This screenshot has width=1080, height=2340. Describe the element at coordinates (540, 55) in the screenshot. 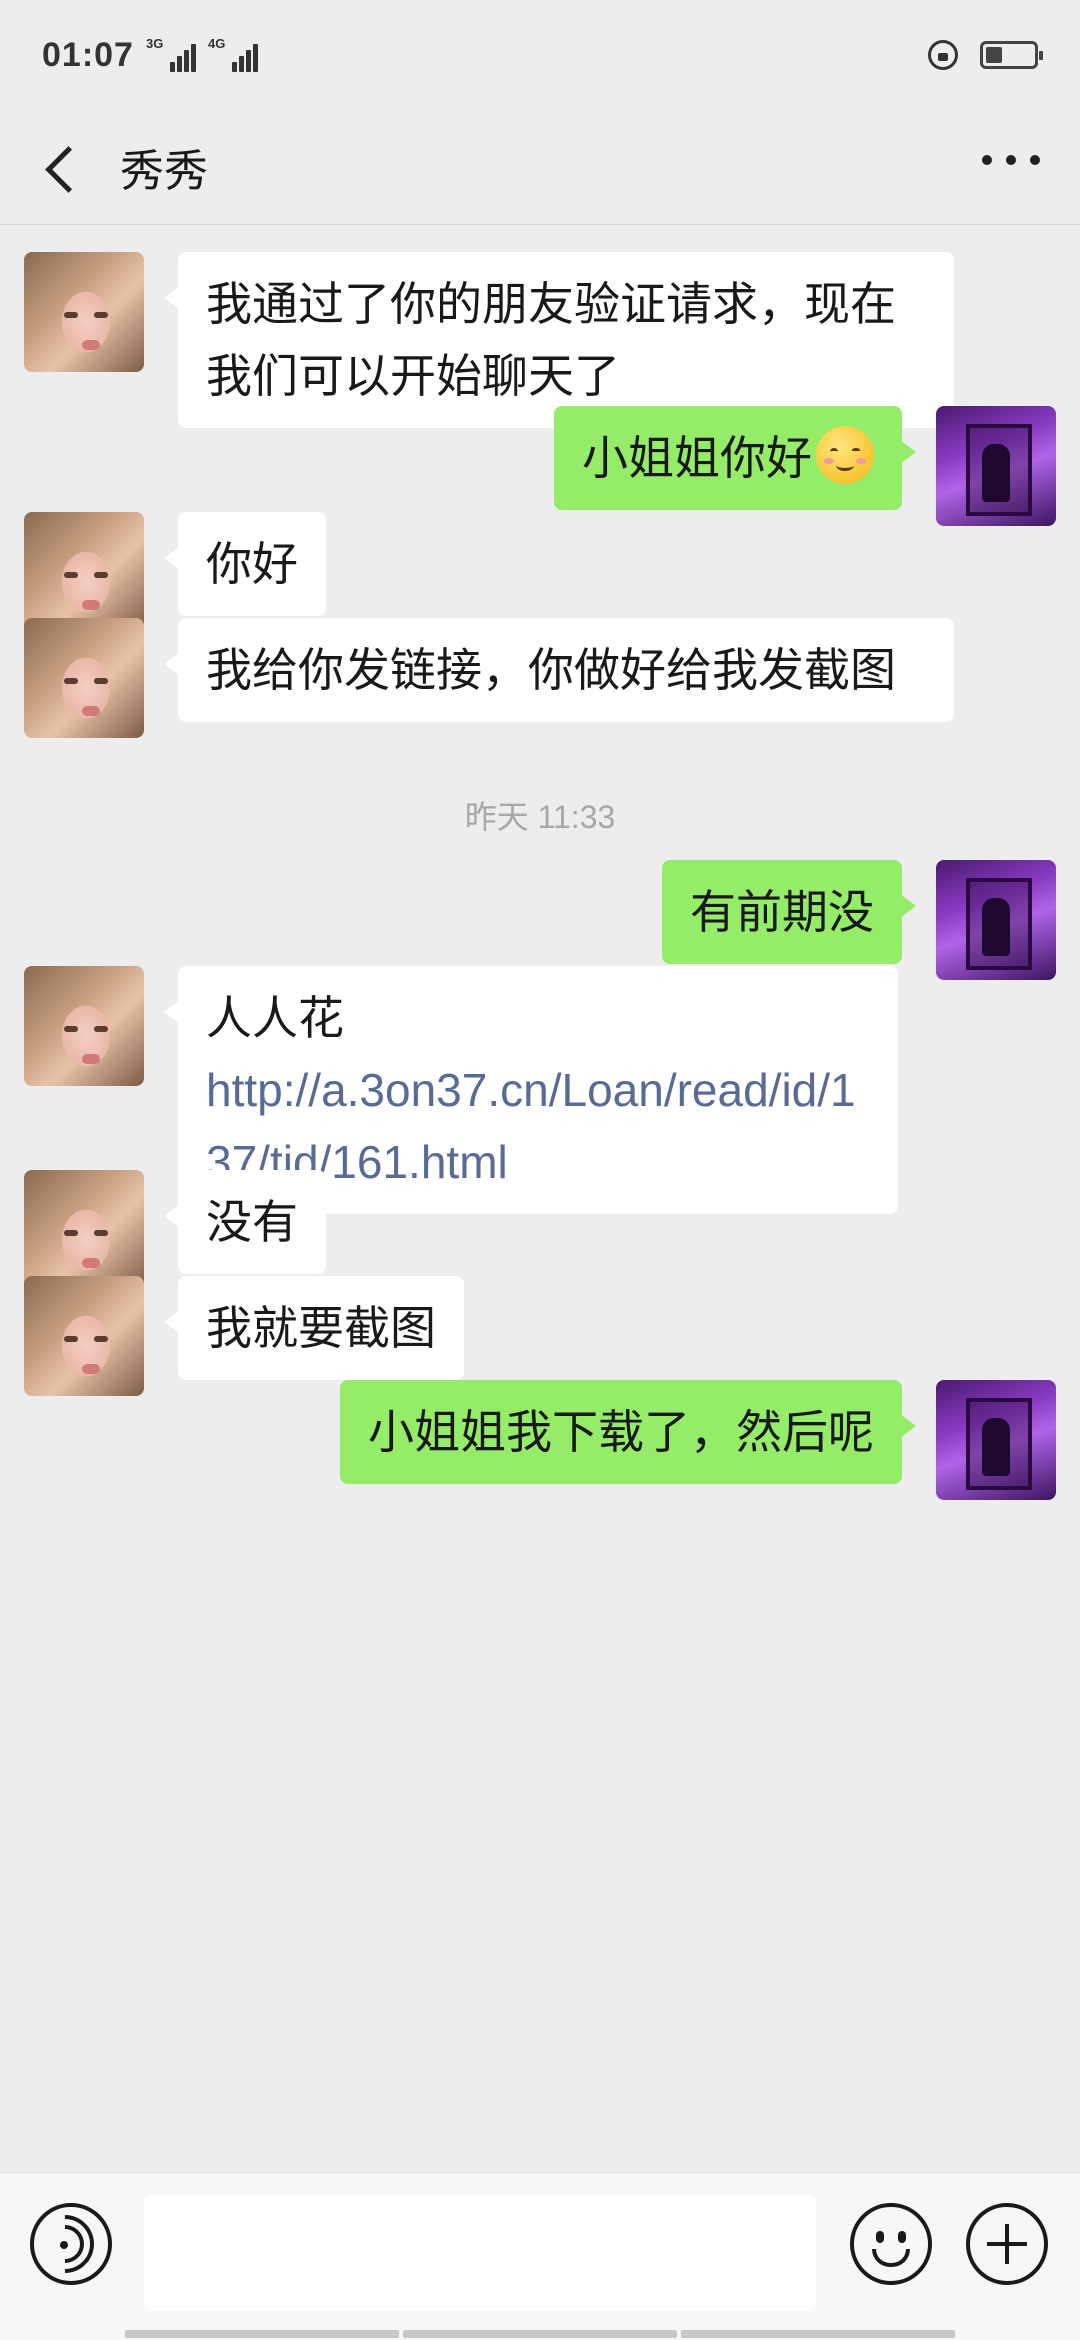

I see `status-bar: 01:07 3G 4G` at that location.